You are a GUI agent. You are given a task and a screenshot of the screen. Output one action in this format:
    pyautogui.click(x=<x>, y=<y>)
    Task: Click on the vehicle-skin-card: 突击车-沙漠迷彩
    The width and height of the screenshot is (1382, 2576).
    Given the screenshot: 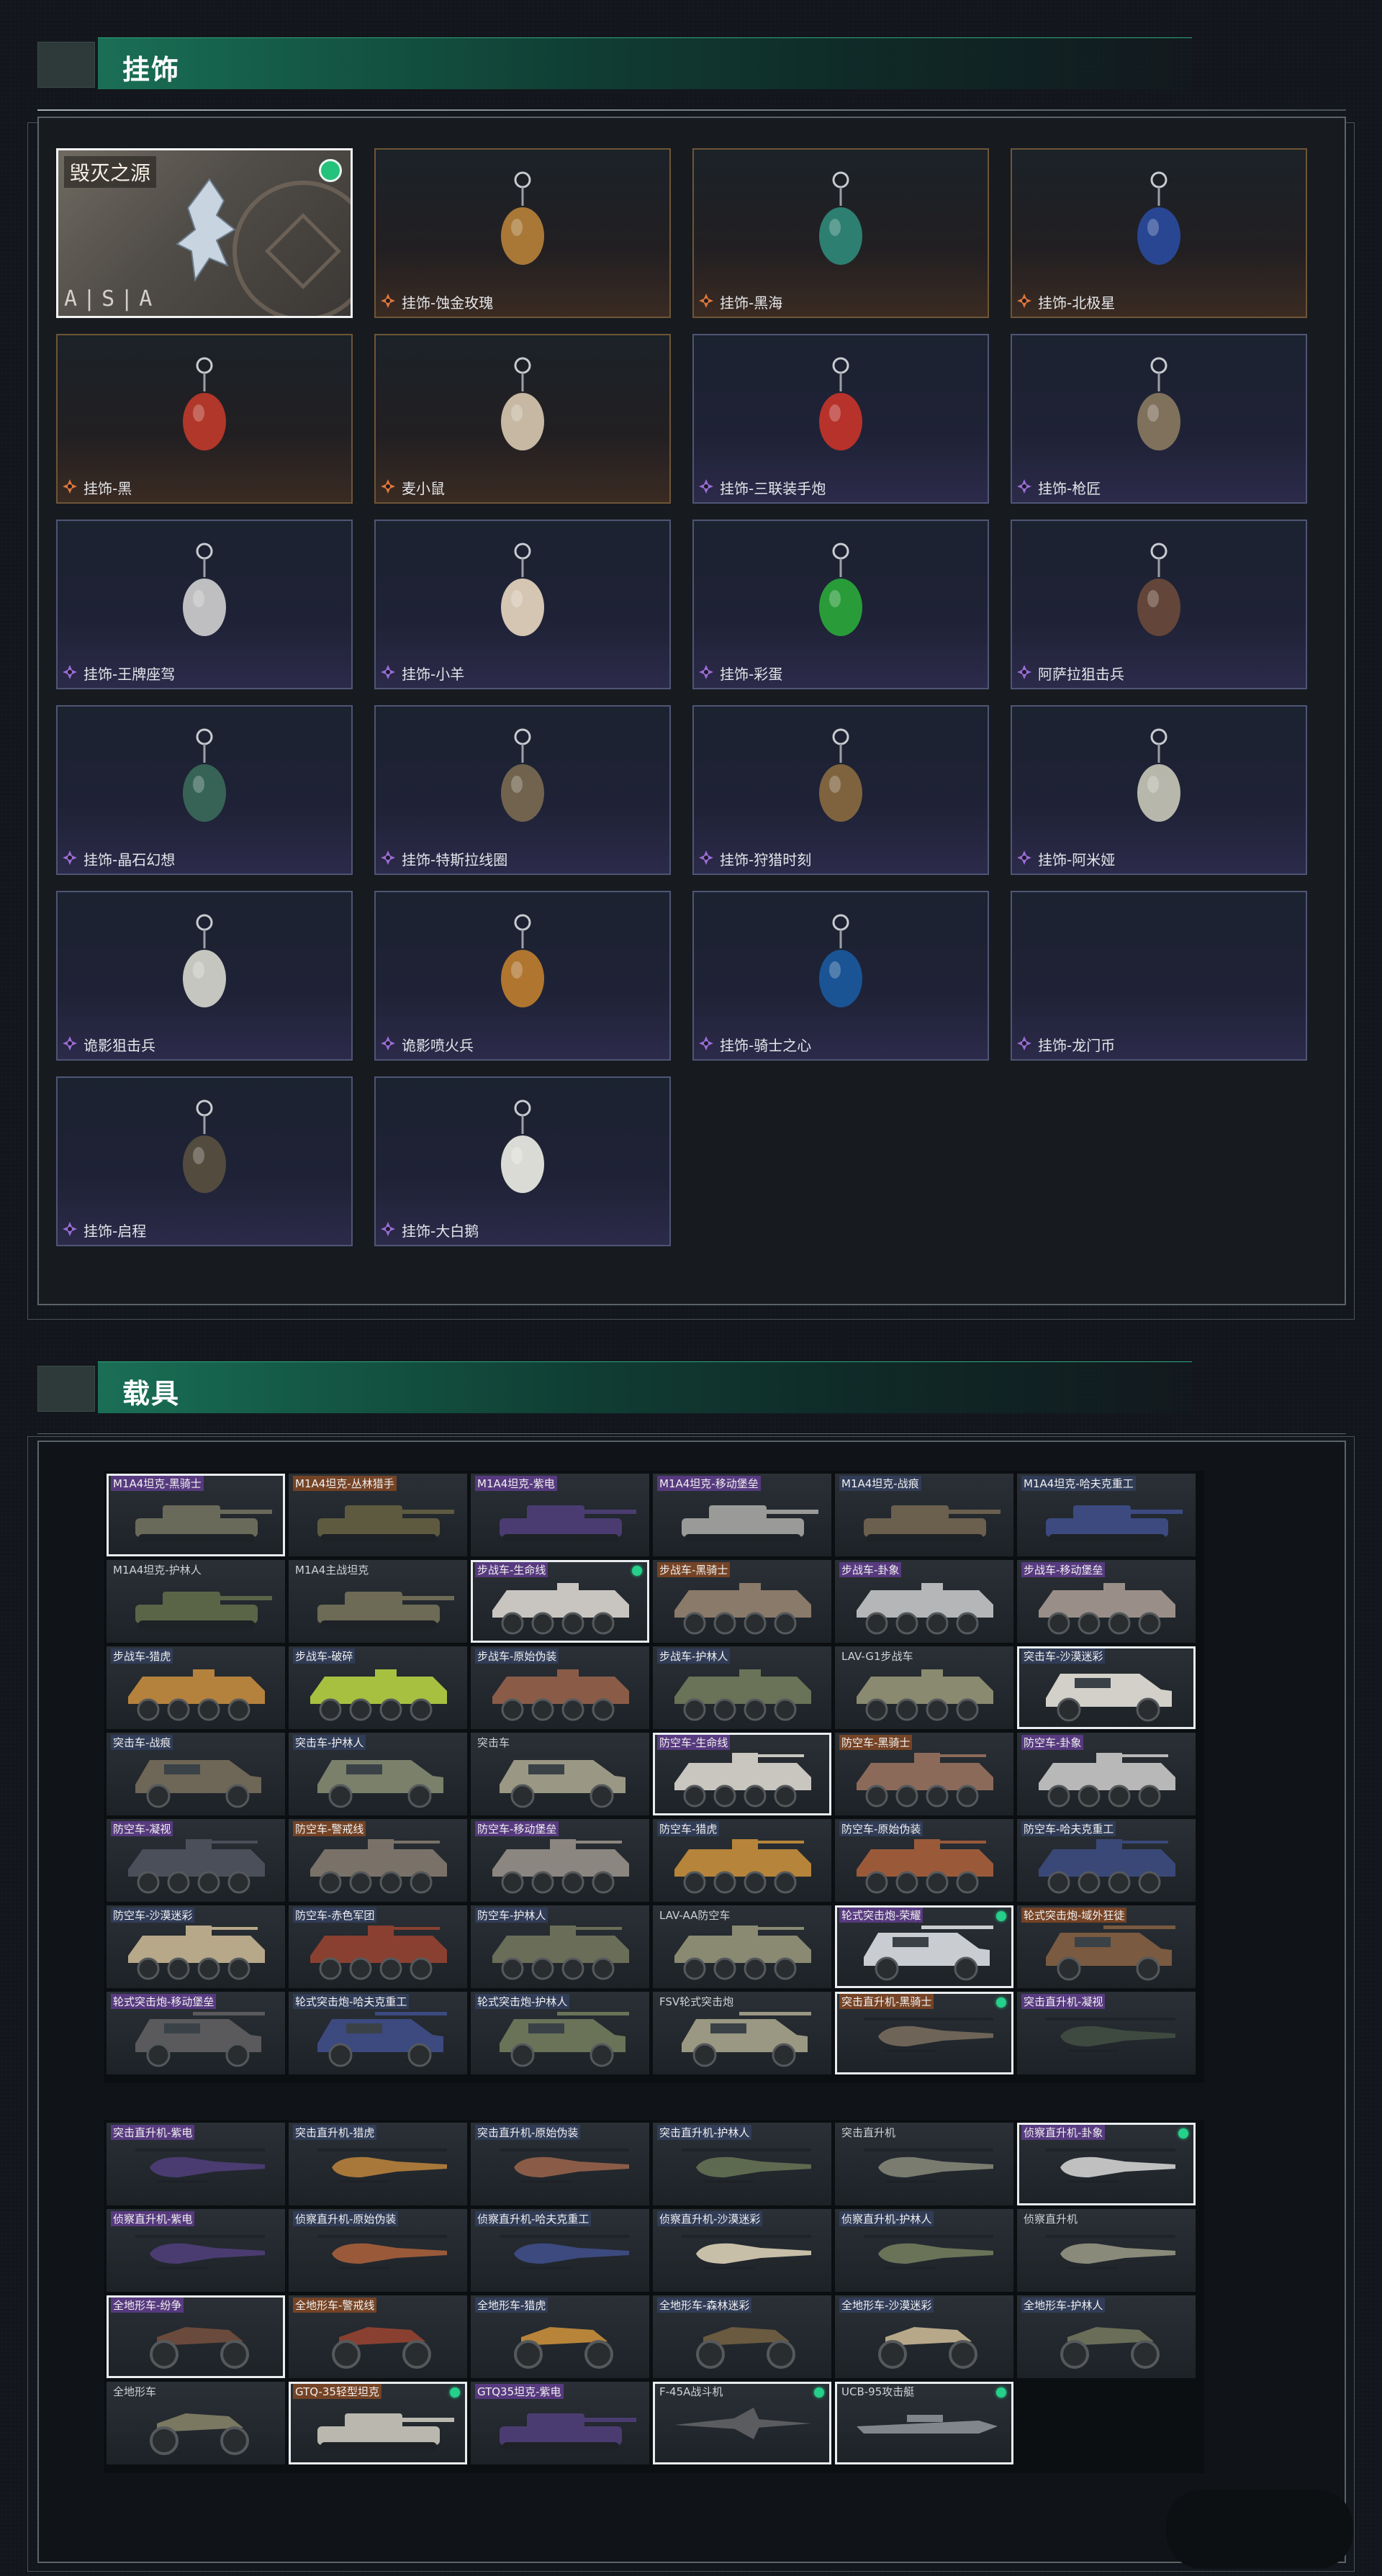 What is the action you would take?
    pyautogui.click(x=1106, y=1688)
    